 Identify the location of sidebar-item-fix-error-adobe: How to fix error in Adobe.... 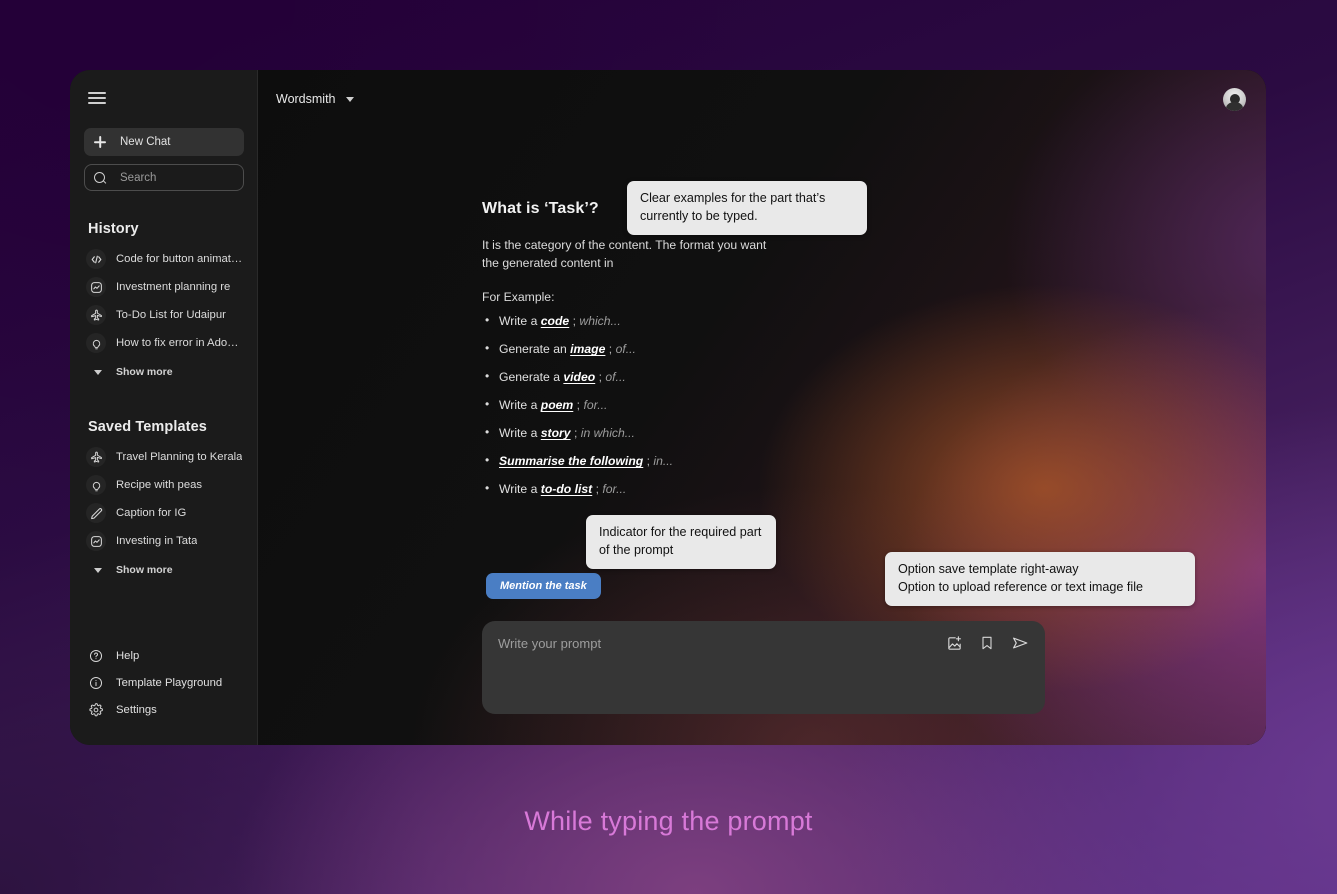
(164, 343).